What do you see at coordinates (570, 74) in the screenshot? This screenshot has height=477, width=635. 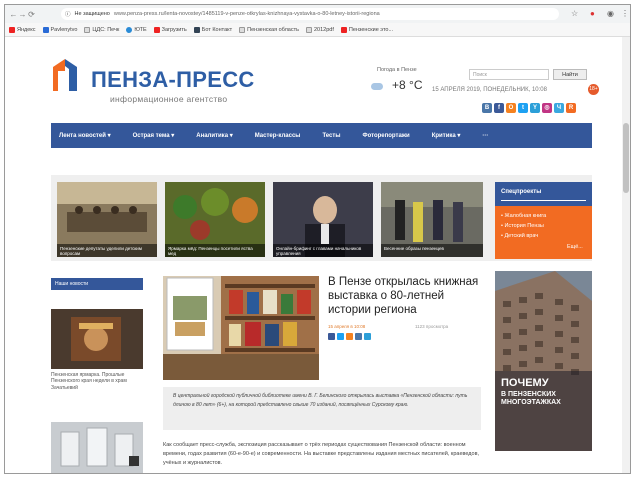 I see `search-button: Найти` at bounding box center [570, 74].